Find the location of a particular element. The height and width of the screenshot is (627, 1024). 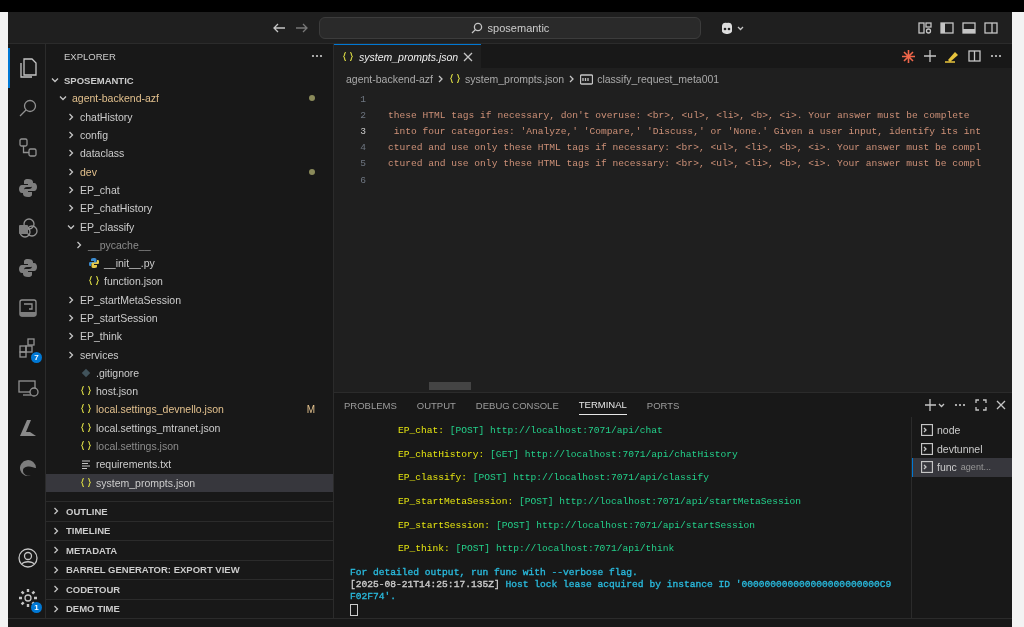

tree-item: local.settings_mtranet.json is located at coordinates (189, 427).